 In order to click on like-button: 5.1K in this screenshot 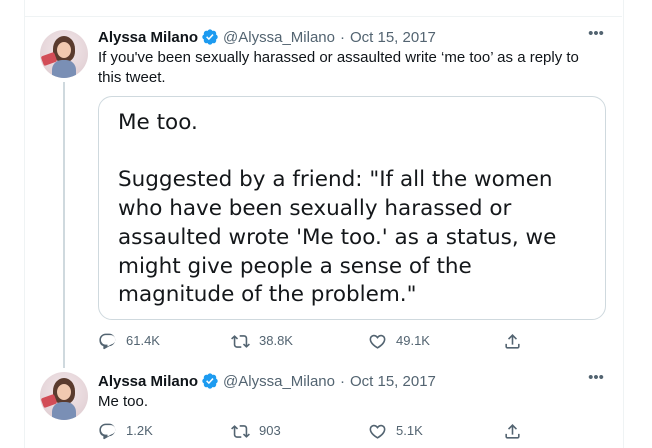, I will do `click(395, 431)`.